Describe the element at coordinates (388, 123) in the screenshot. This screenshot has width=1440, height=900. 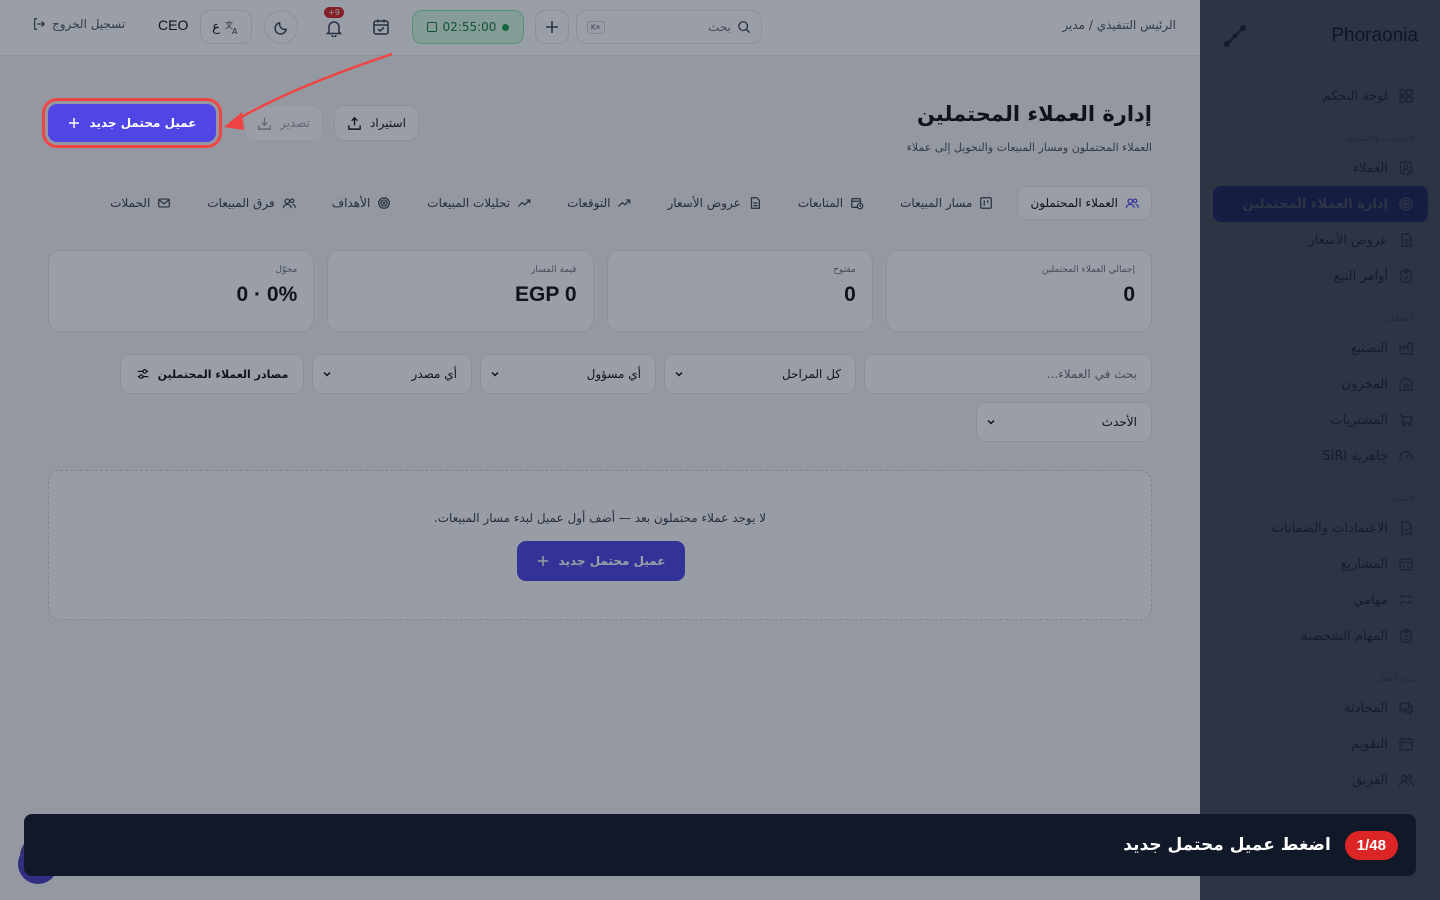
I see `import-label: استيراد` at that location.